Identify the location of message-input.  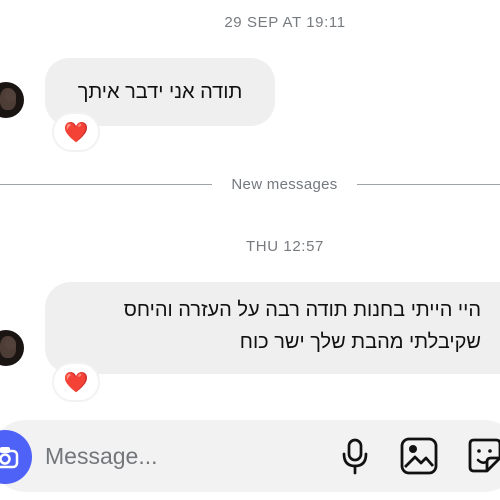
(185, 456).